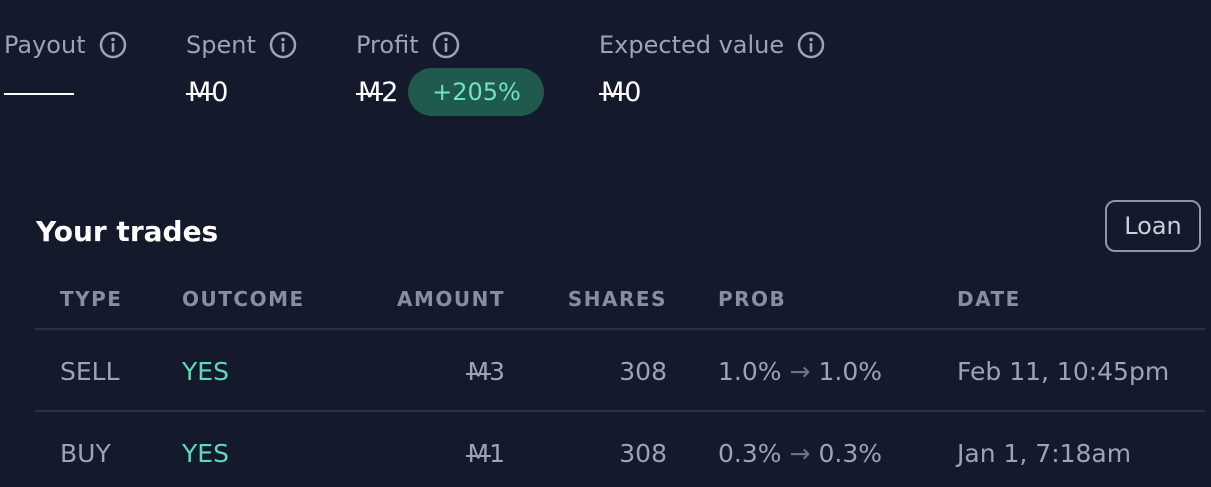  Describe the element at coordinates (850, 453) in the screenshot. I see `prob-after: 0.3%` at that location.